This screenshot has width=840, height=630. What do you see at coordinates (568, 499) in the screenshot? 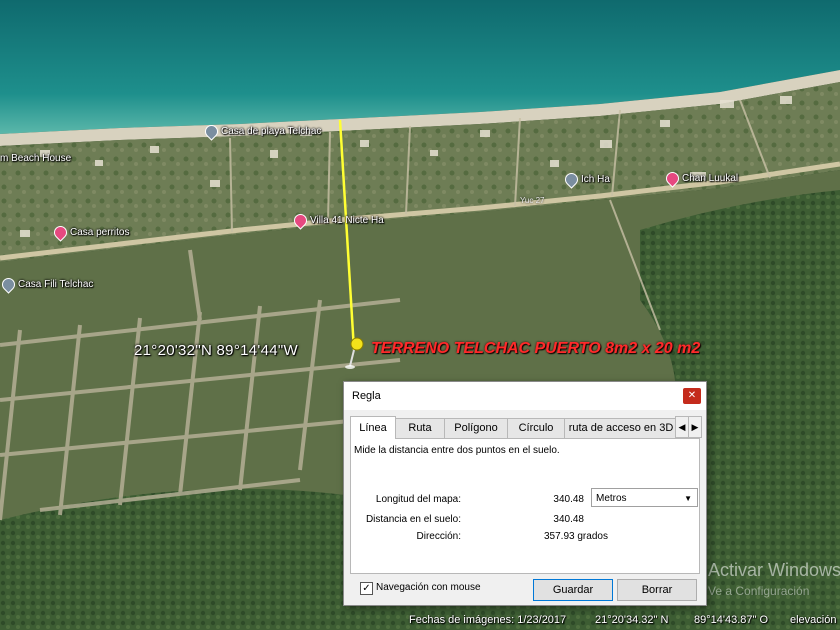
I see `map-length-value: 340.48` at bounding box center [568, 499].